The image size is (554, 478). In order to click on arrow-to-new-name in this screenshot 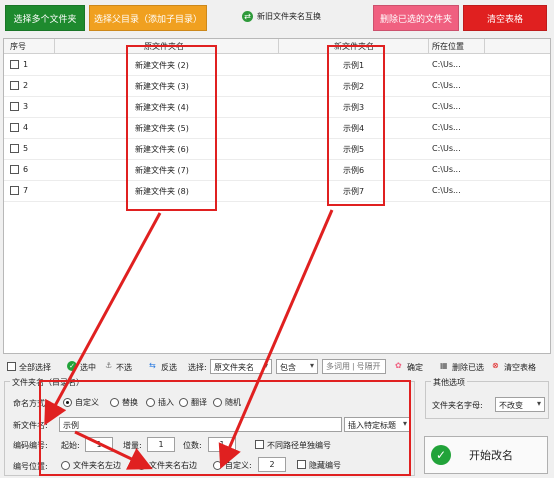, I will do `click(103, 319)`.